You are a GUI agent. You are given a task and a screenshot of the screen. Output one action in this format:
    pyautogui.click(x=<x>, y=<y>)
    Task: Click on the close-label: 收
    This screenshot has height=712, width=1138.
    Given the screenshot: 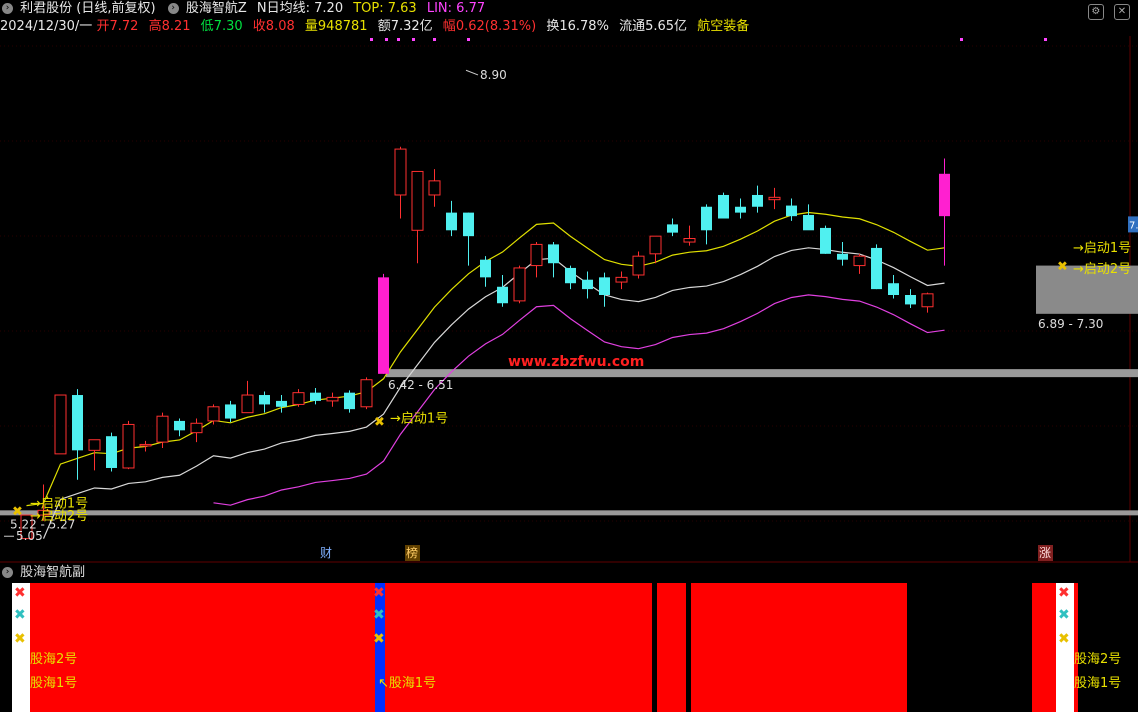 What is the action you would take?
    pyautogui.click(x=259, y=26)
    